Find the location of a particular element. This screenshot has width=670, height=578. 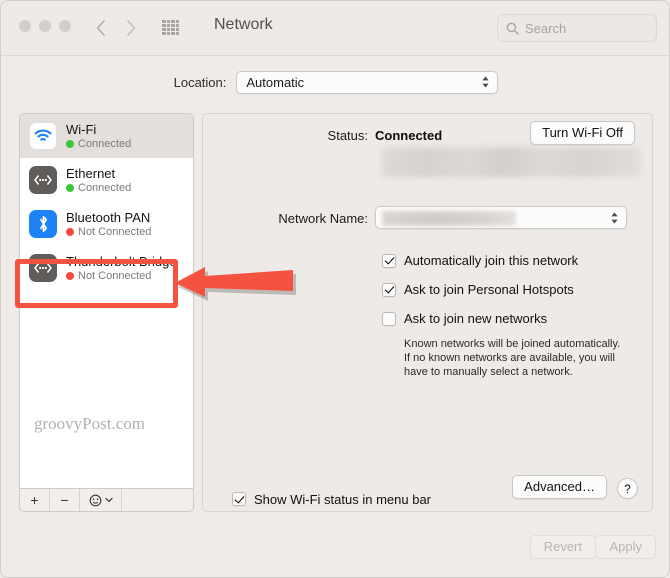

service-name: Wi-Fi is located at coordinates (81, 129).